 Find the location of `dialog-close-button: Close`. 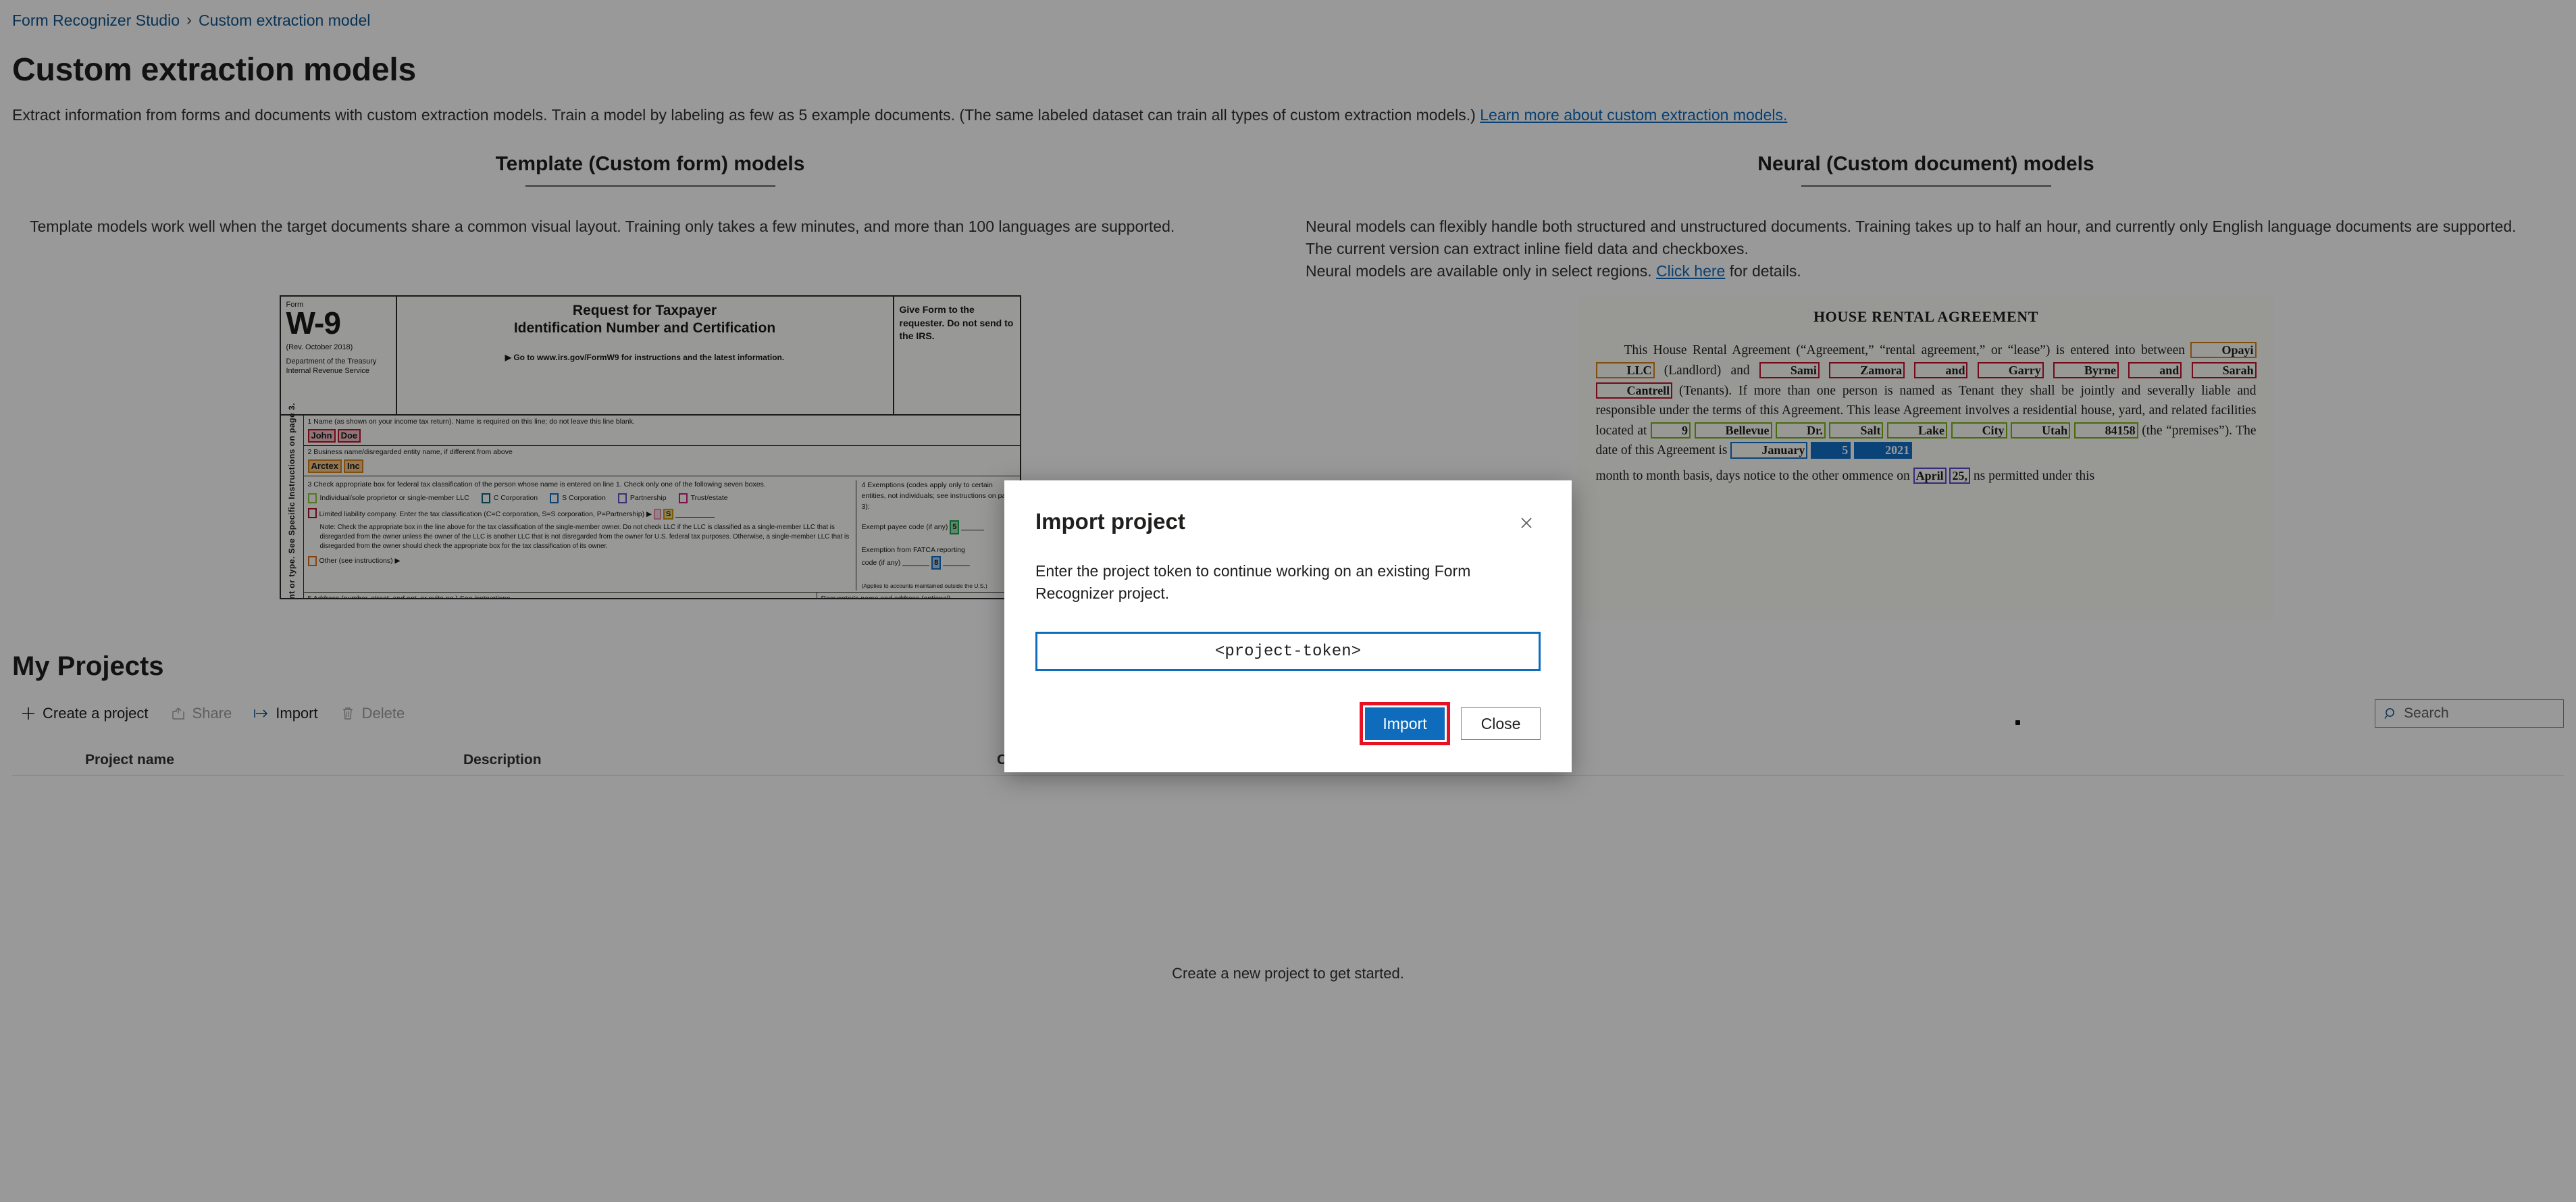

dialog-close-button: Close is located at coordinates (1501, 724).